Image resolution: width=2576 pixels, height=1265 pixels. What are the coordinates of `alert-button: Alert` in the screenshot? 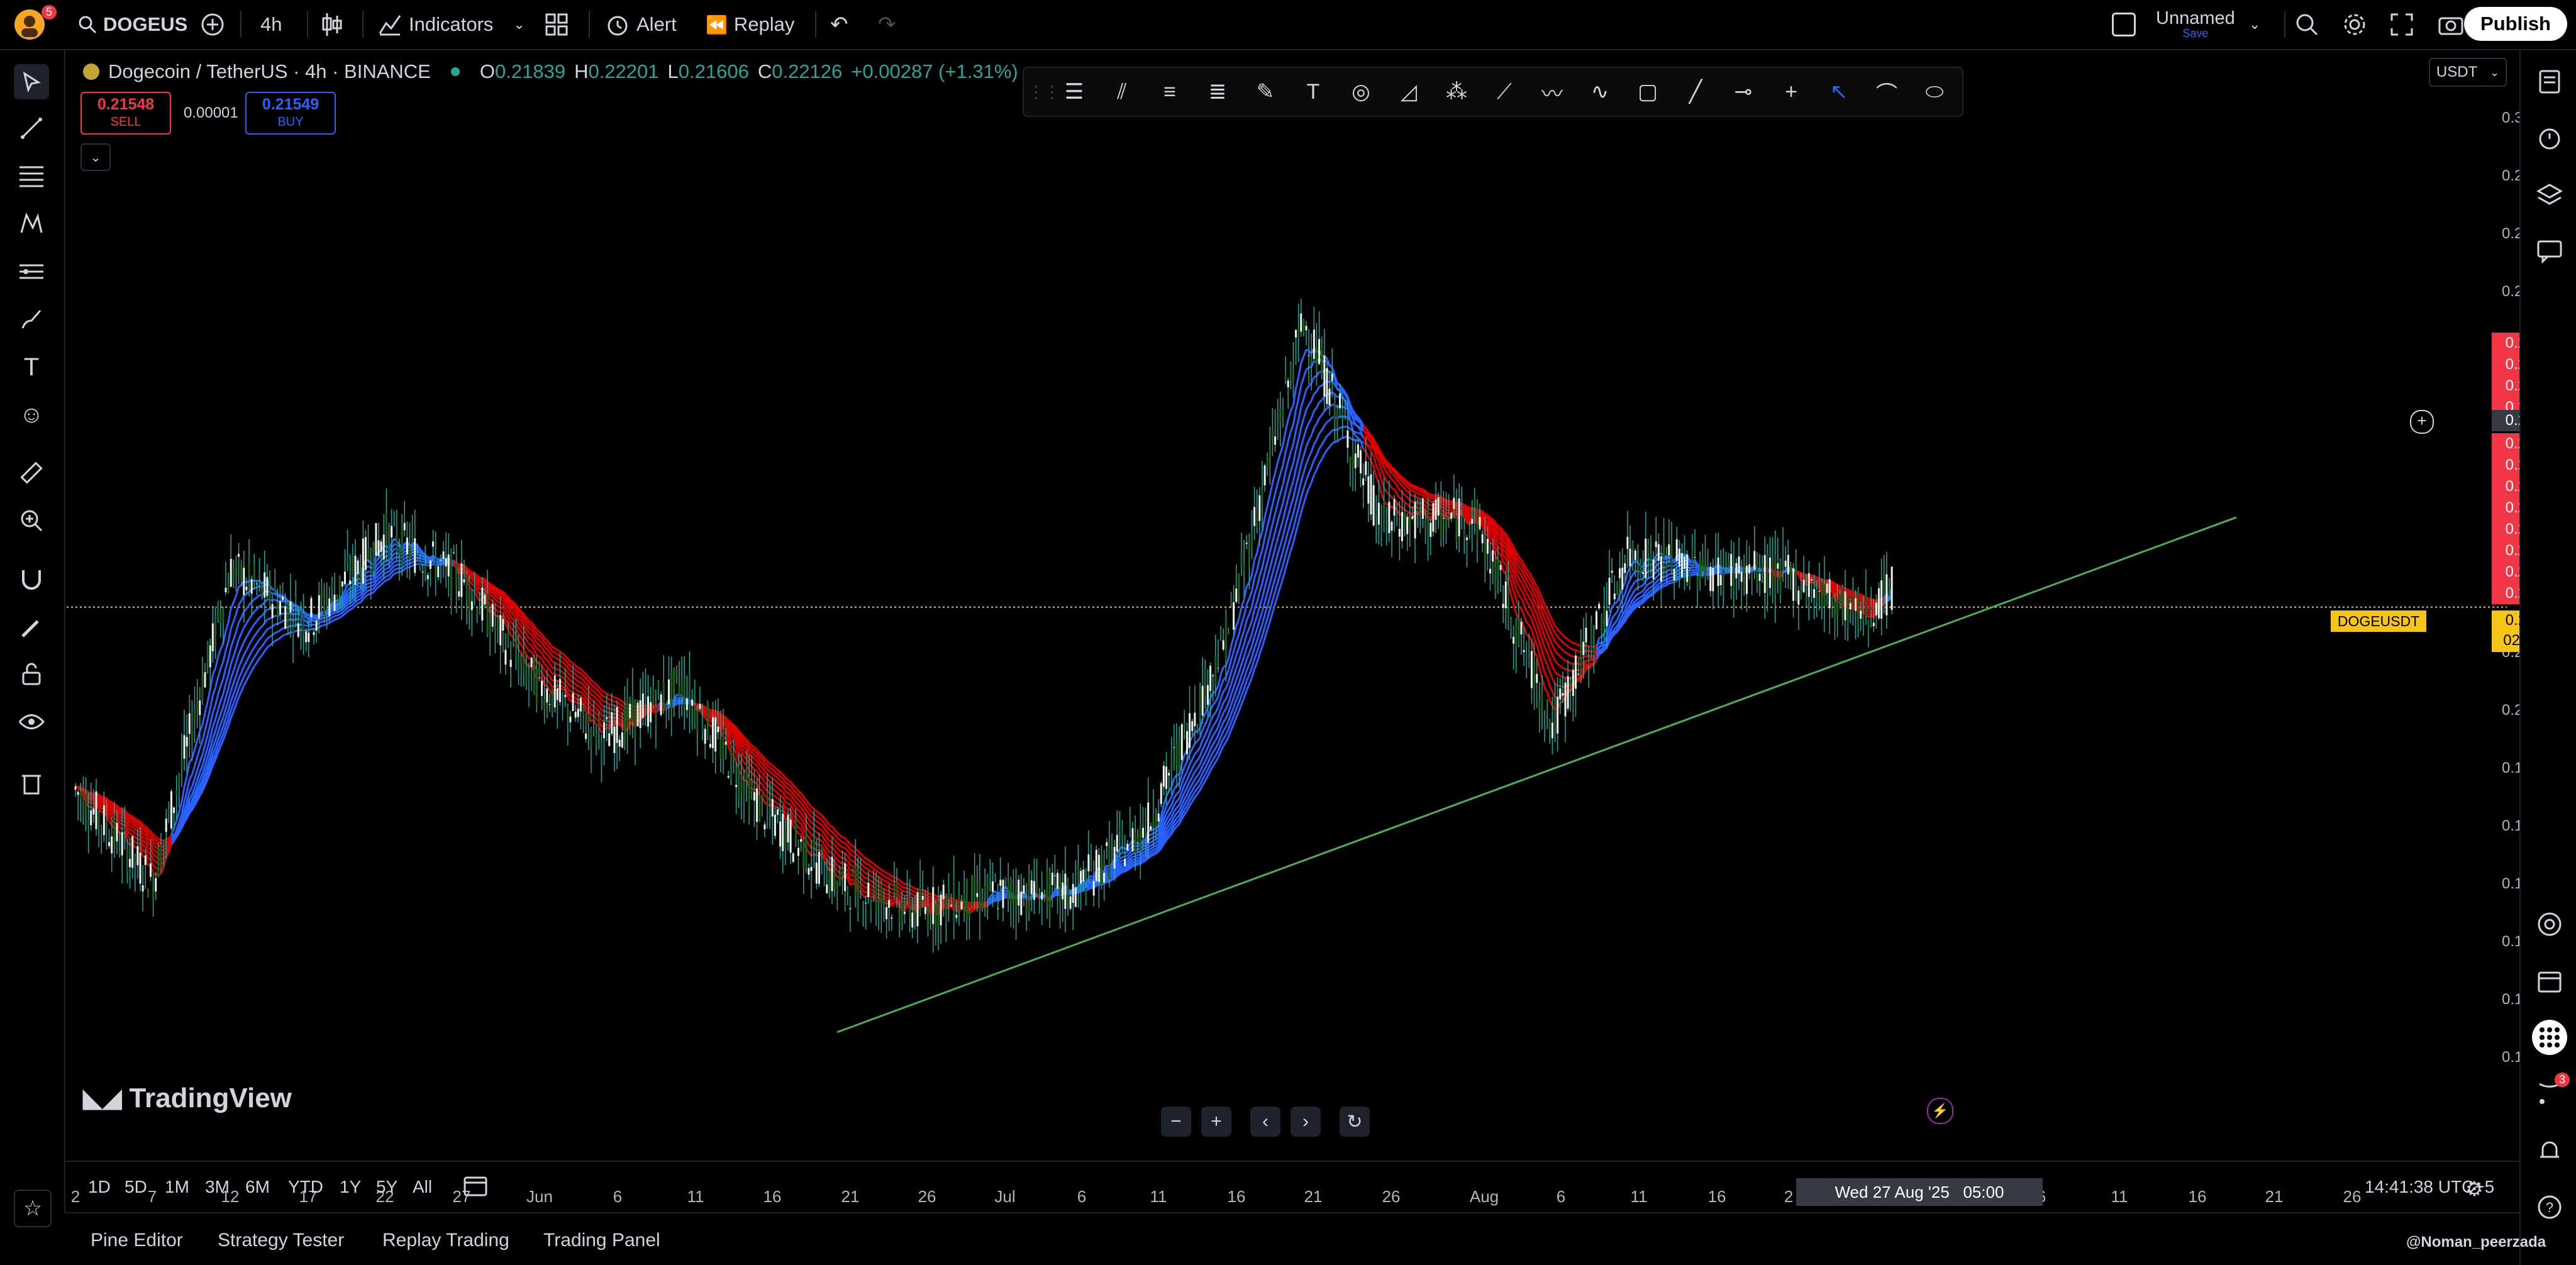 It's located at (641, 24).